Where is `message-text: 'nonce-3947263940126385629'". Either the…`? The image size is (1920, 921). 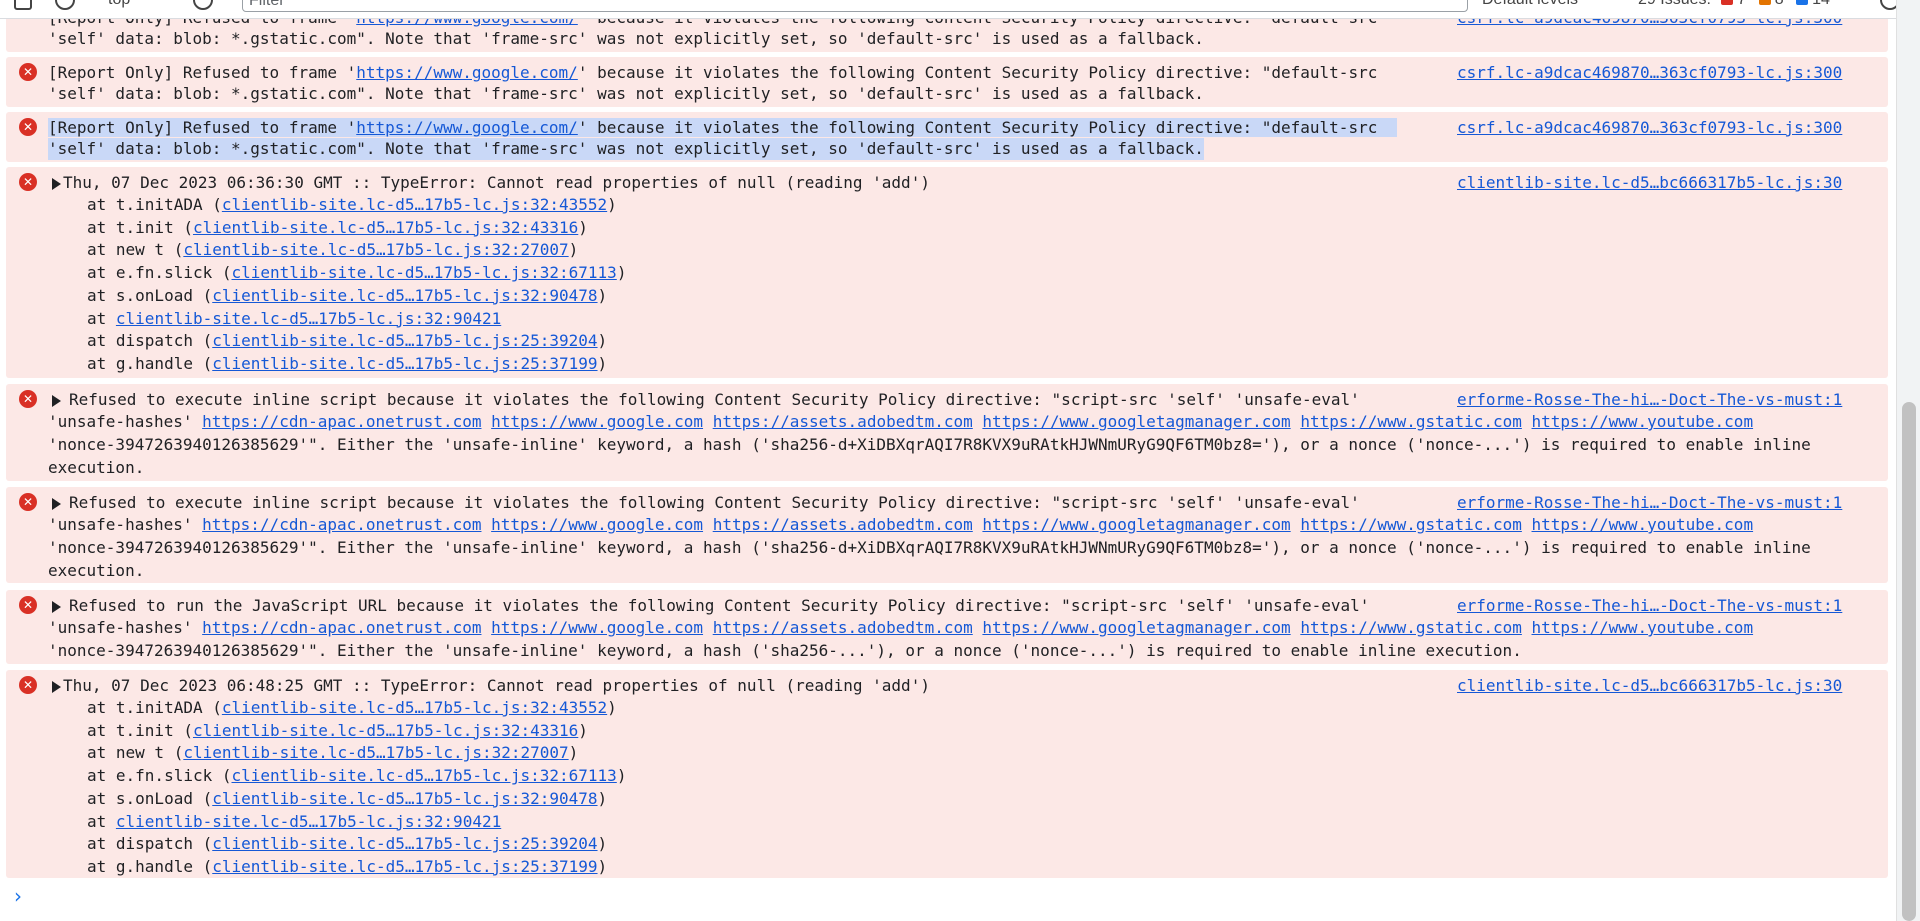 message-text: 'nonce-3947263940126385629'". Either the… is located at coordinates (929, 547).